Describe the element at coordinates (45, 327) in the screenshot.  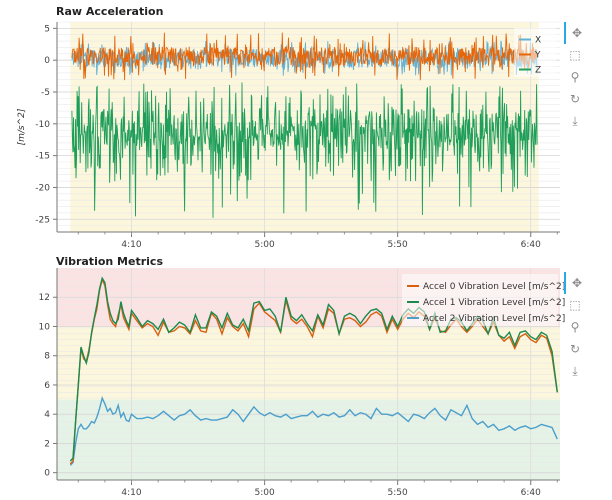
I see `y-tick-label: 10` at that location.